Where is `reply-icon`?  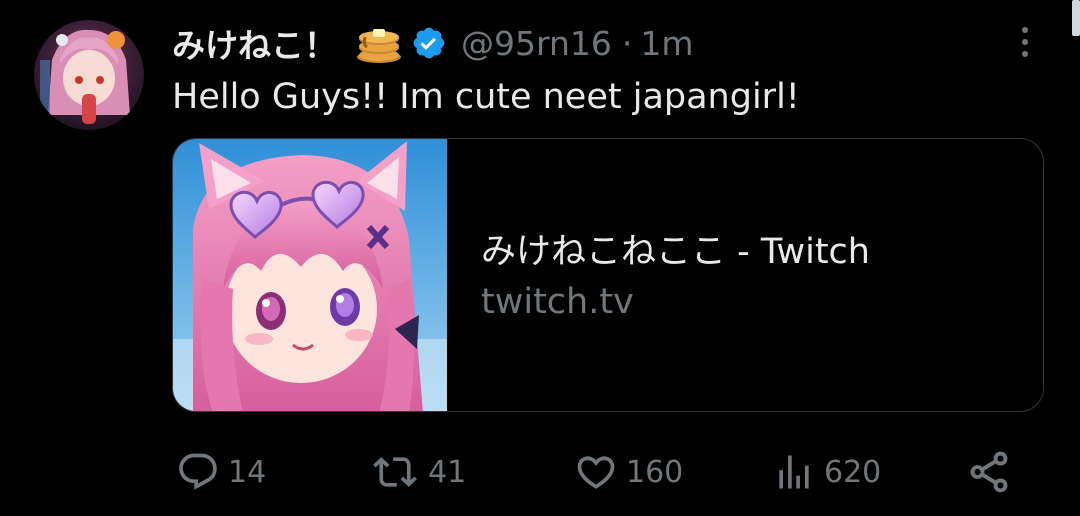
reply-icon is located at coordinates (198, 471).